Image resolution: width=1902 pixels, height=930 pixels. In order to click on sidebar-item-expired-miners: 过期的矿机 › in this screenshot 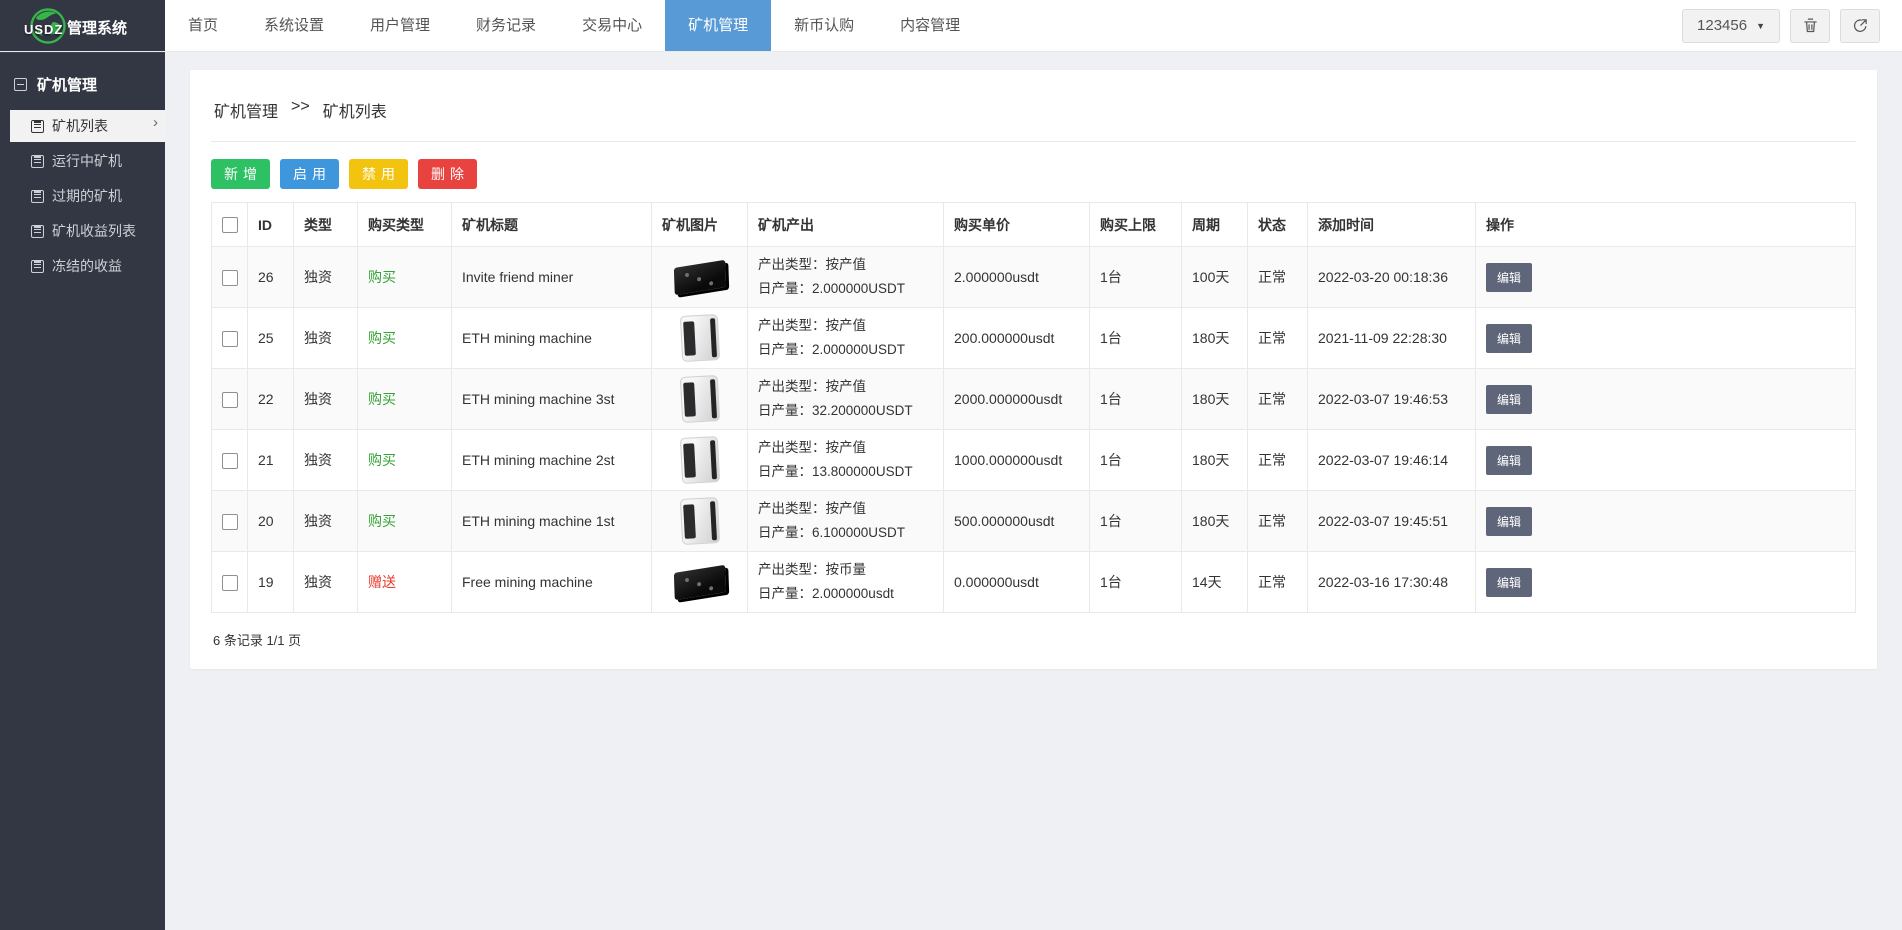, I will do `click(82, 196)`.